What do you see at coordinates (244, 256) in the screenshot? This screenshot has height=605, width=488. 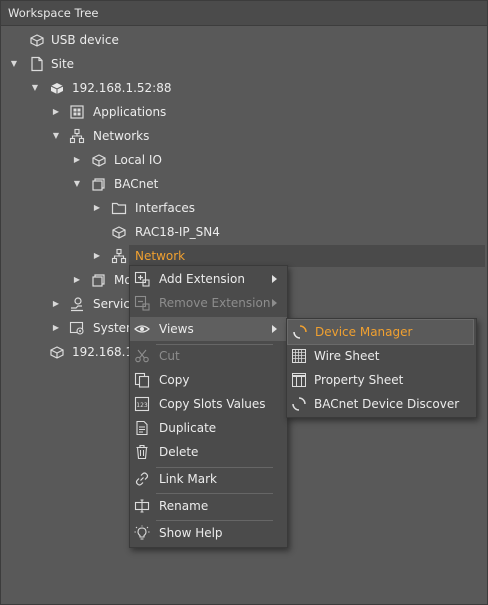 I see `tree-item-network: ▶ Network` at bounding box center [244, 256].